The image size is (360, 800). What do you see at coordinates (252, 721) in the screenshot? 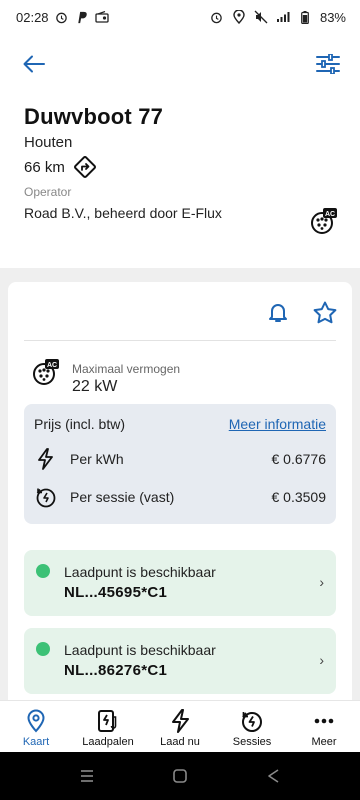
I see `session-icon` at bounding box center [252, 721].